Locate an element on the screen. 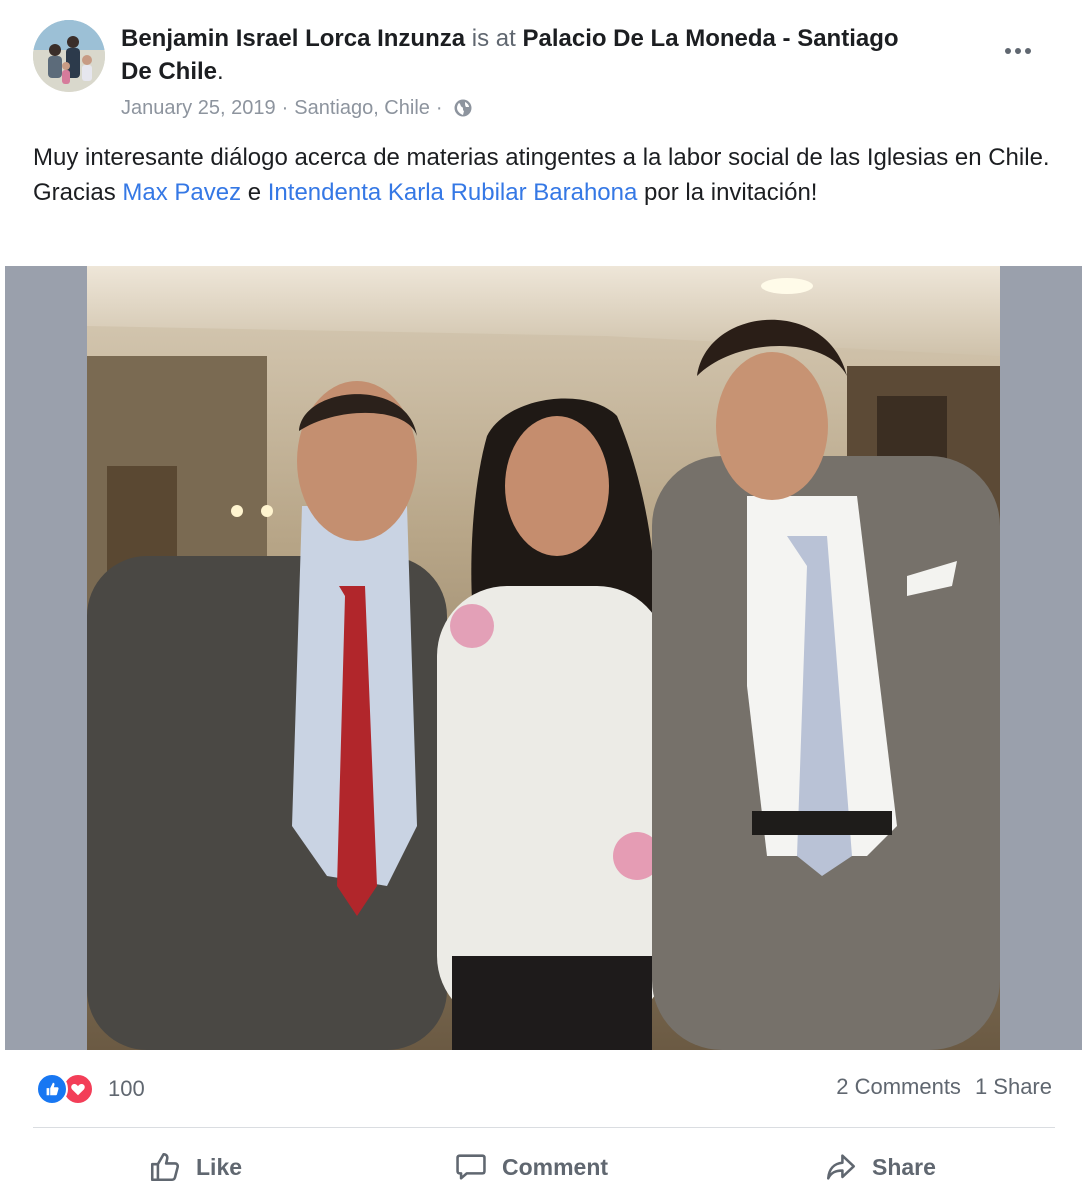 This screenshot has height=1200, width=1088. footer-divider is located at coordinates (544, 1127).